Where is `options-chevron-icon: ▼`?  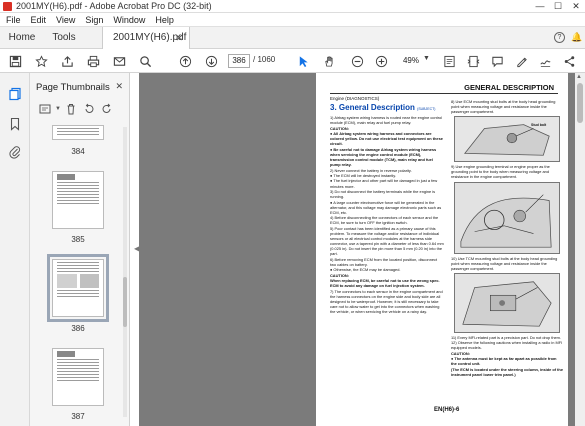
options-chevron-icon: ▼ is located at coordinates (58, 109).